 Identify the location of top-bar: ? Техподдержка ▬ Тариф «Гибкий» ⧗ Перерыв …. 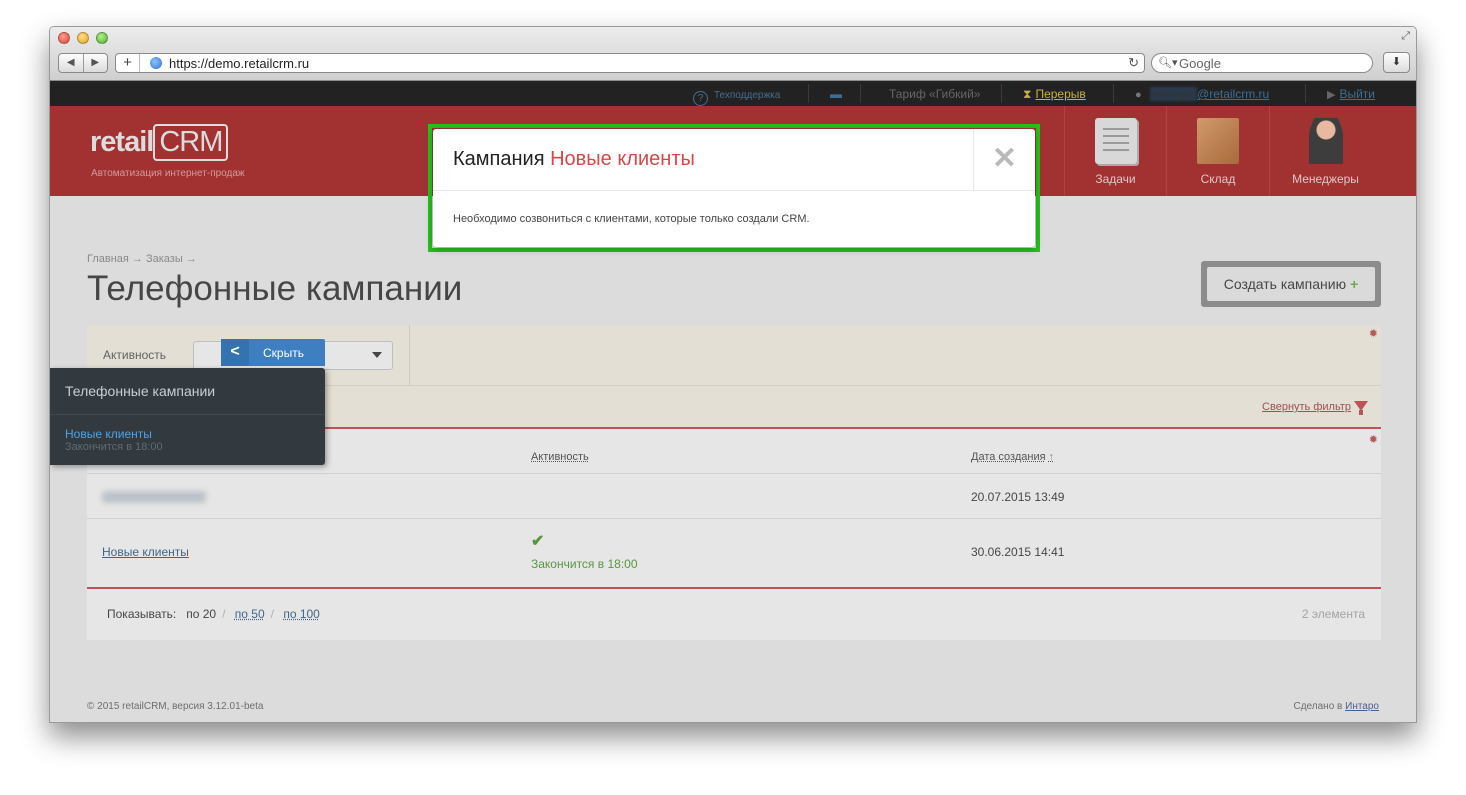
(733, 93).